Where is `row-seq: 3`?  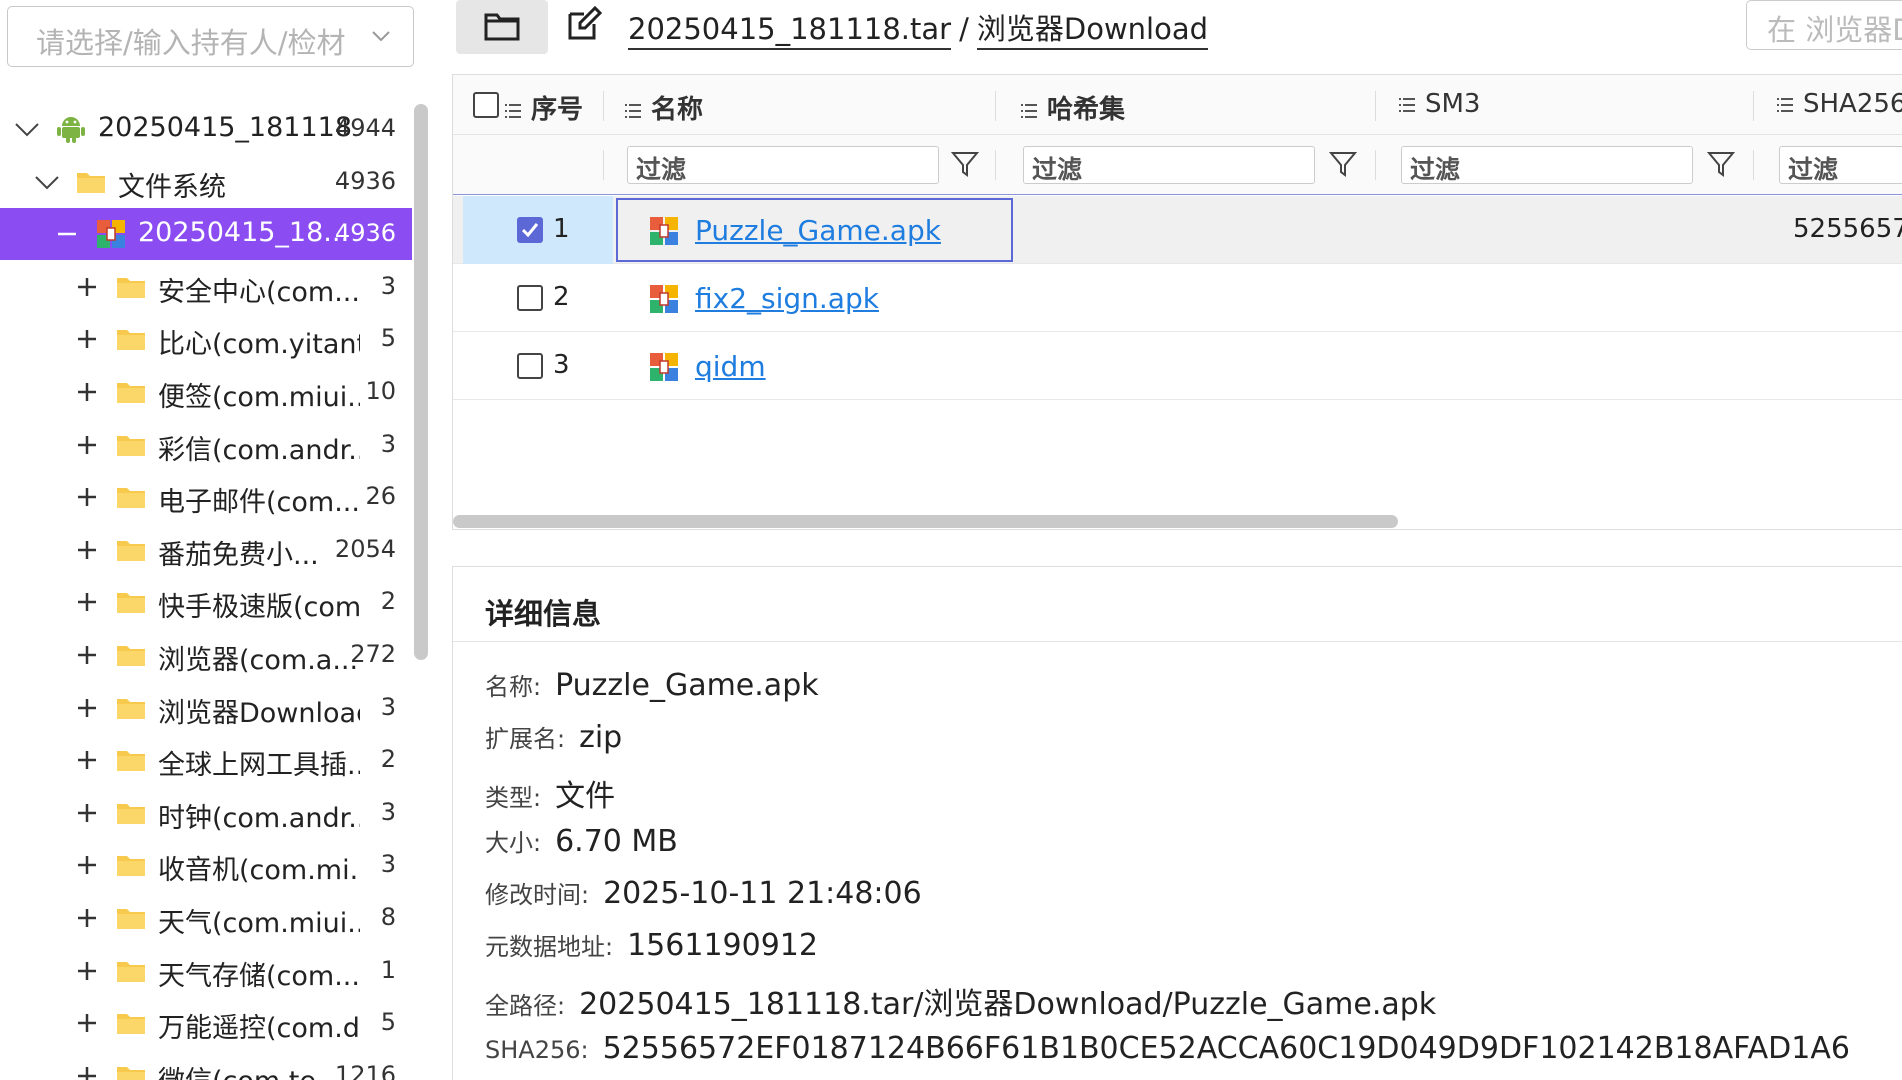
row-seq: 3 is located at coordinates (561, 365).